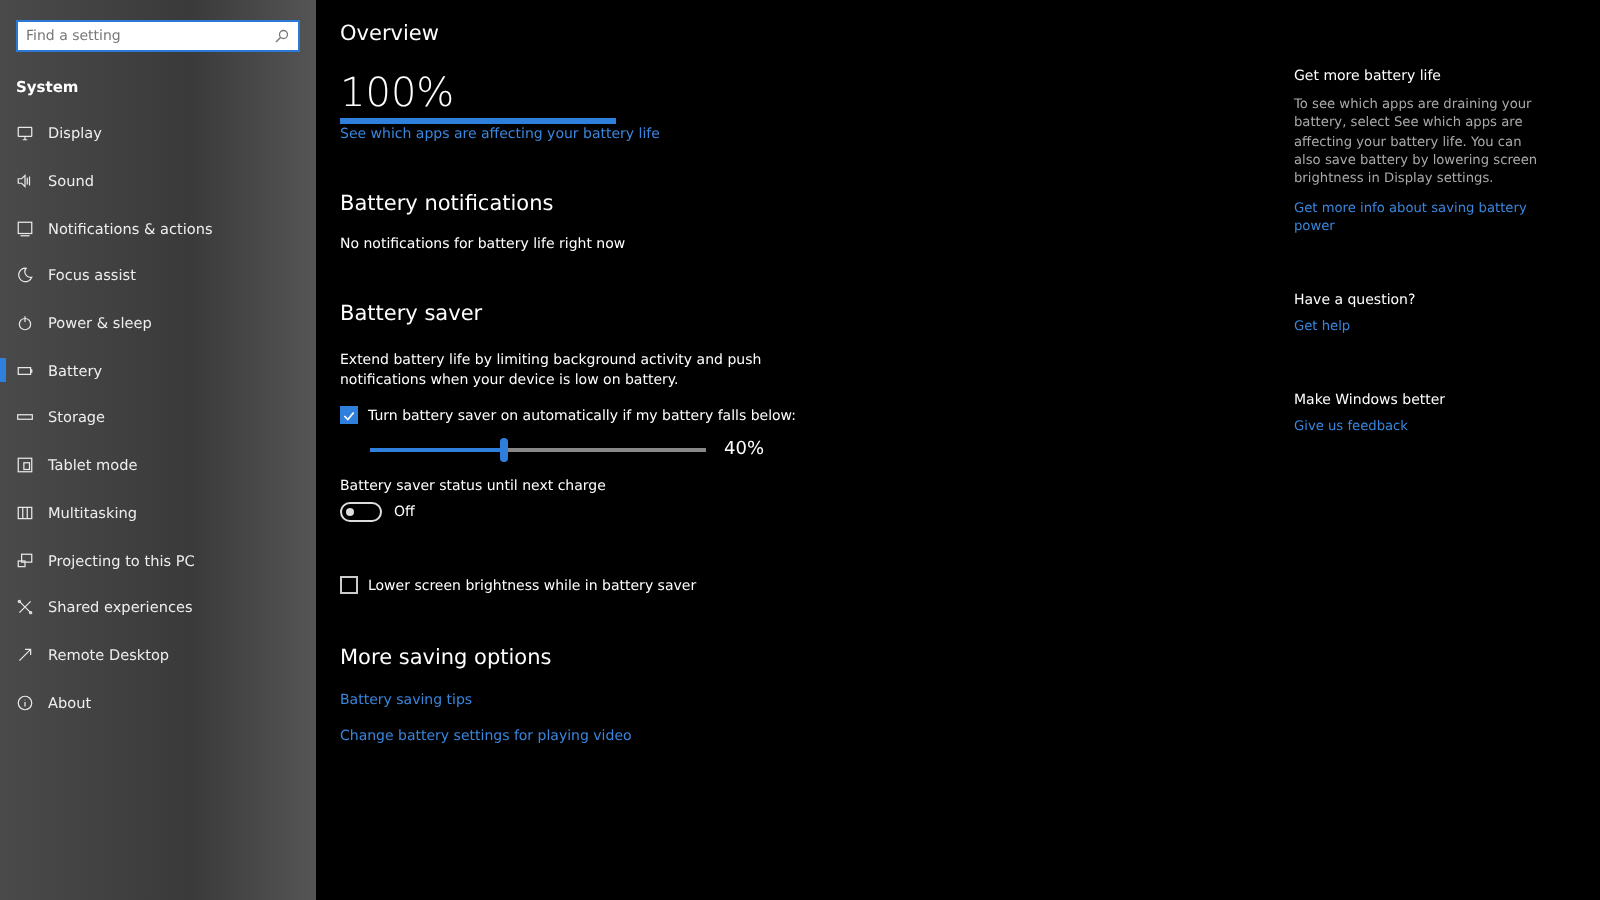 The width and height of the screenshot is (1600, 900). Describe the element at coordinates (25, 702) in the screenshot. I see `about-icon` at that location.